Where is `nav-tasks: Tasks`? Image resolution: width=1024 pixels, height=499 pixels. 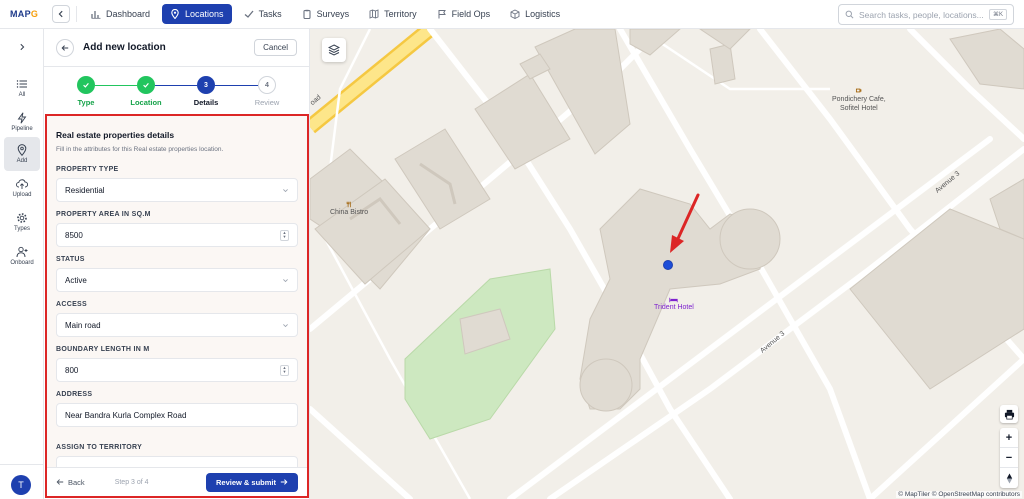
nav-tasks: Tasks is located at coordinates (263, 14).